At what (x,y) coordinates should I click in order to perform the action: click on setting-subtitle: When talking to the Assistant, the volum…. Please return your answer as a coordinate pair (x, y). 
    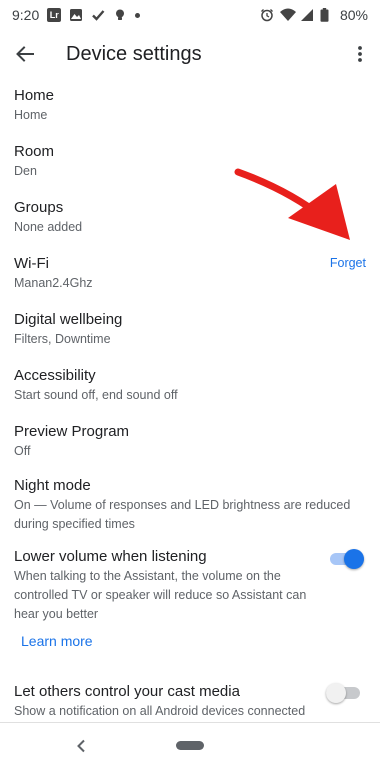
    Looking at the image, I should click on (160, 595).